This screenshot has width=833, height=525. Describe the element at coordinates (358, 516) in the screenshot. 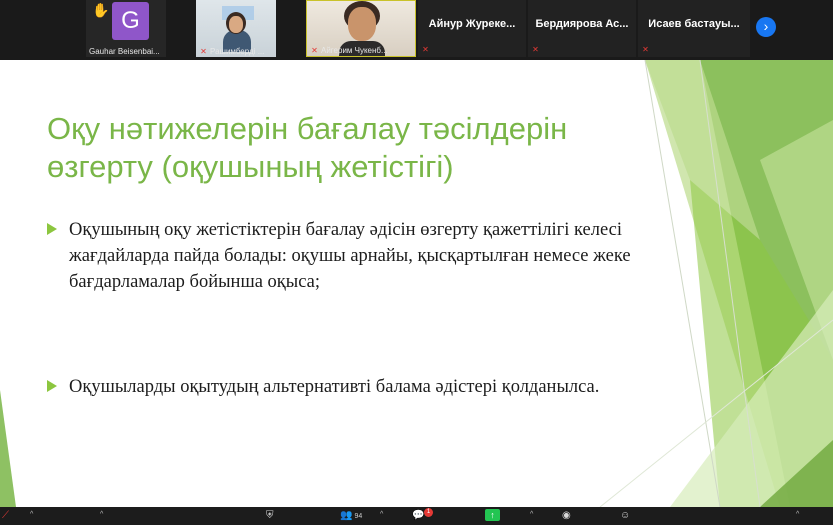

I see `participants-count: 94` at that location.